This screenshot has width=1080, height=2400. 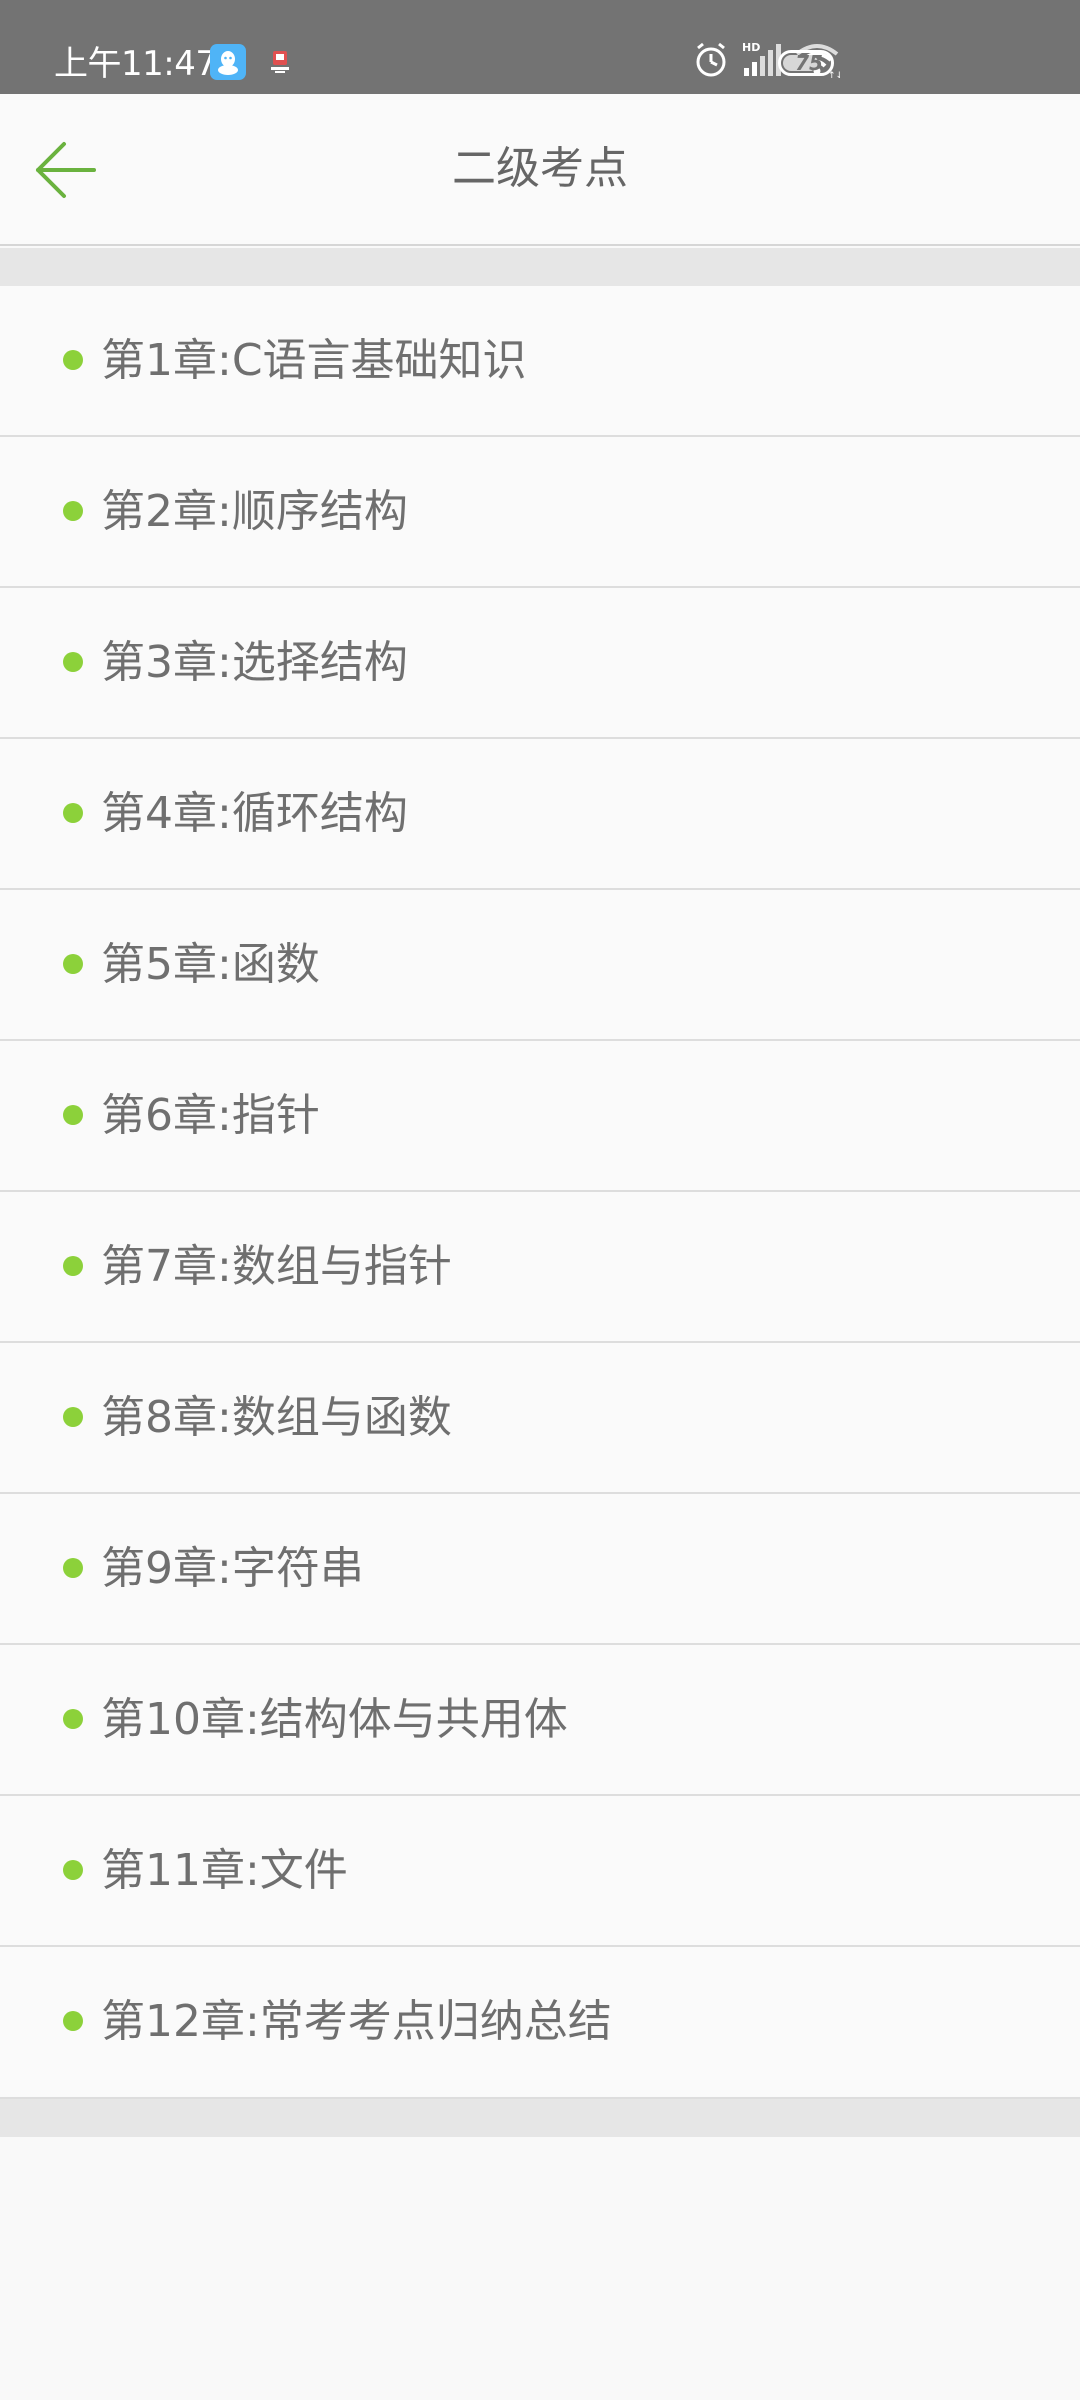 I want to click on list-item: 第8章:数组与函数, so click(x=540, y=1418).